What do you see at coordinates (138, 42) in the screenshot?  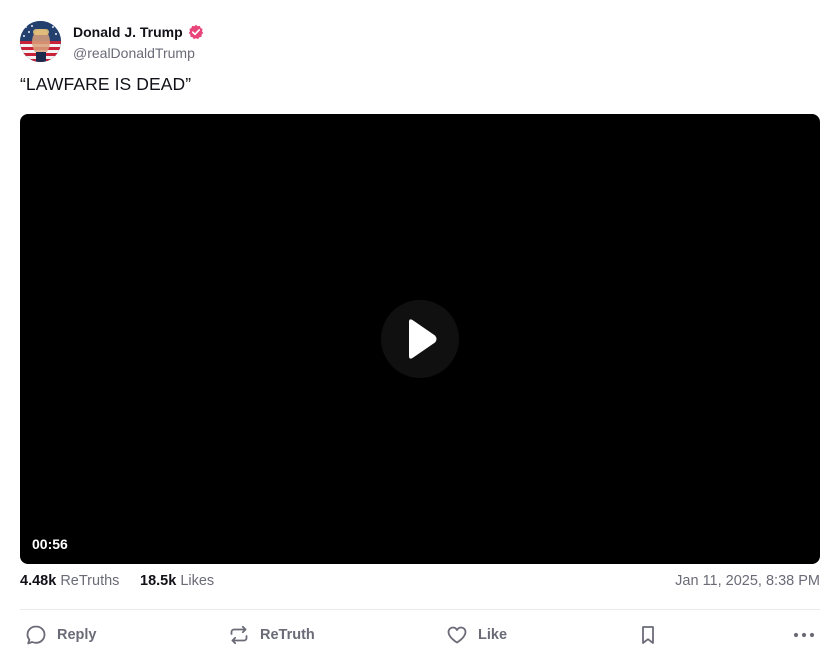 I see `author-names: Donald J. Trump @realDonaldTrump` at bounding box center [138, 42].